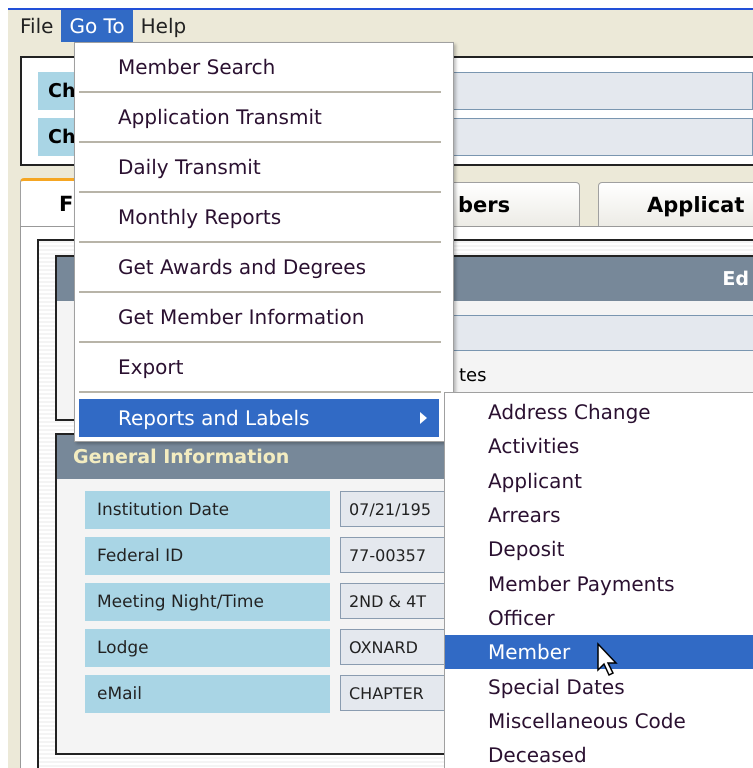  I want to click on menu-item: Member Search, so click(260, 68).